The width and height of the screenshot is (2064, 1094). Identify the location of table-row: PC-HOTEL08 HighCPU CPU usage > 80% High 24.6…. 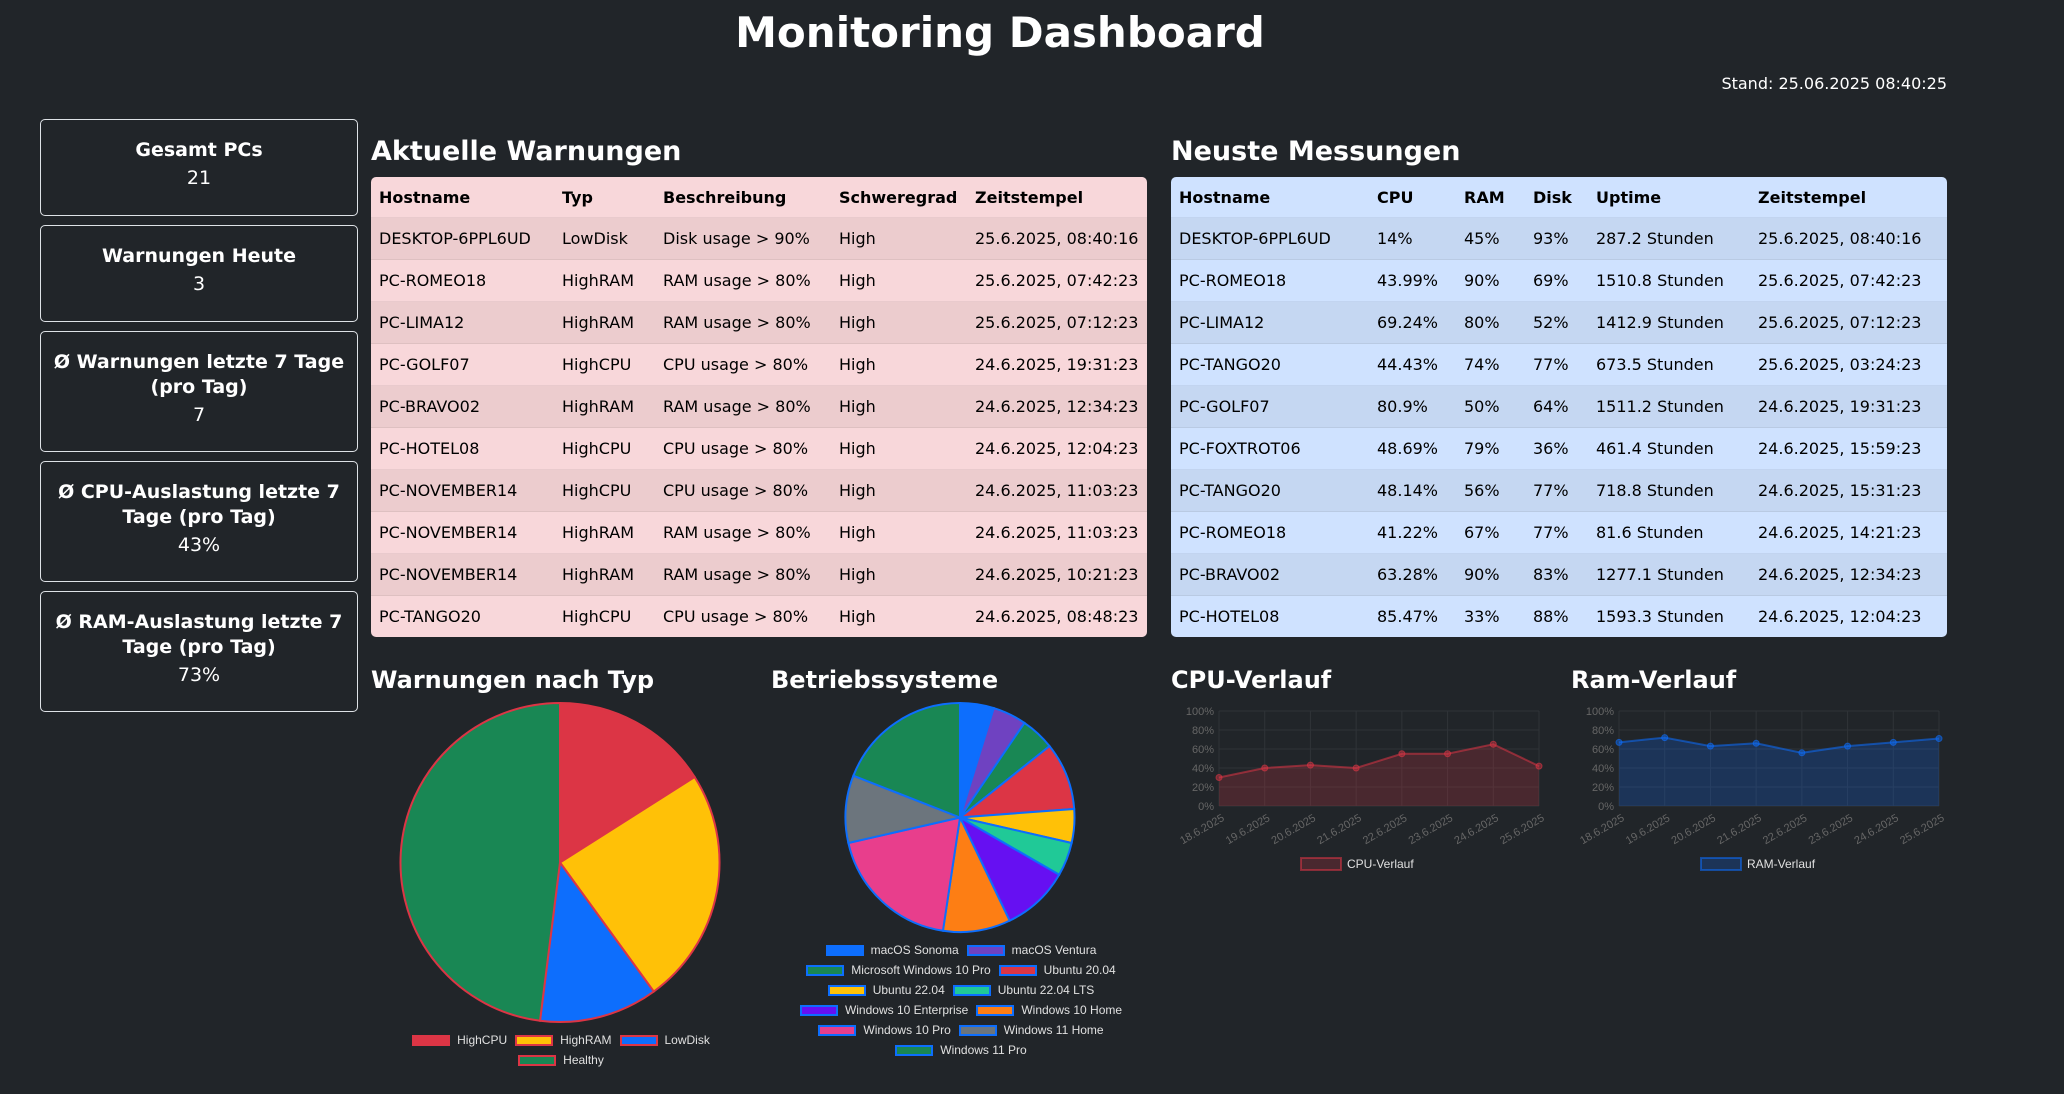
(759, 448).